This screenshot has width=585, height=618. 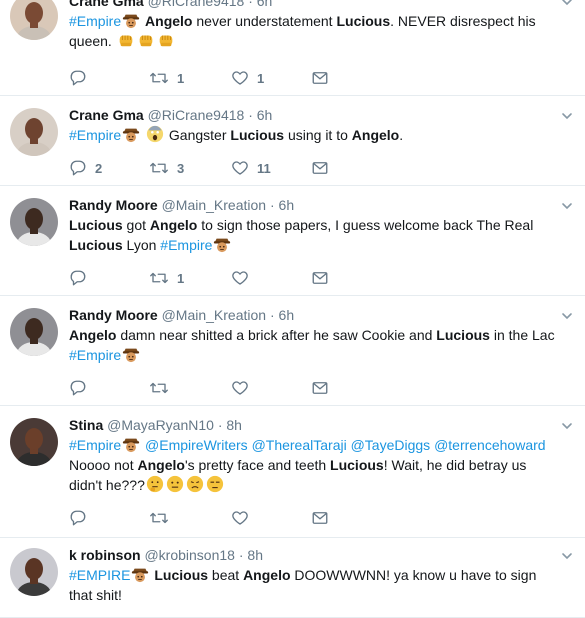 I want to click on like-button: 11, so click(x=251, y=168).